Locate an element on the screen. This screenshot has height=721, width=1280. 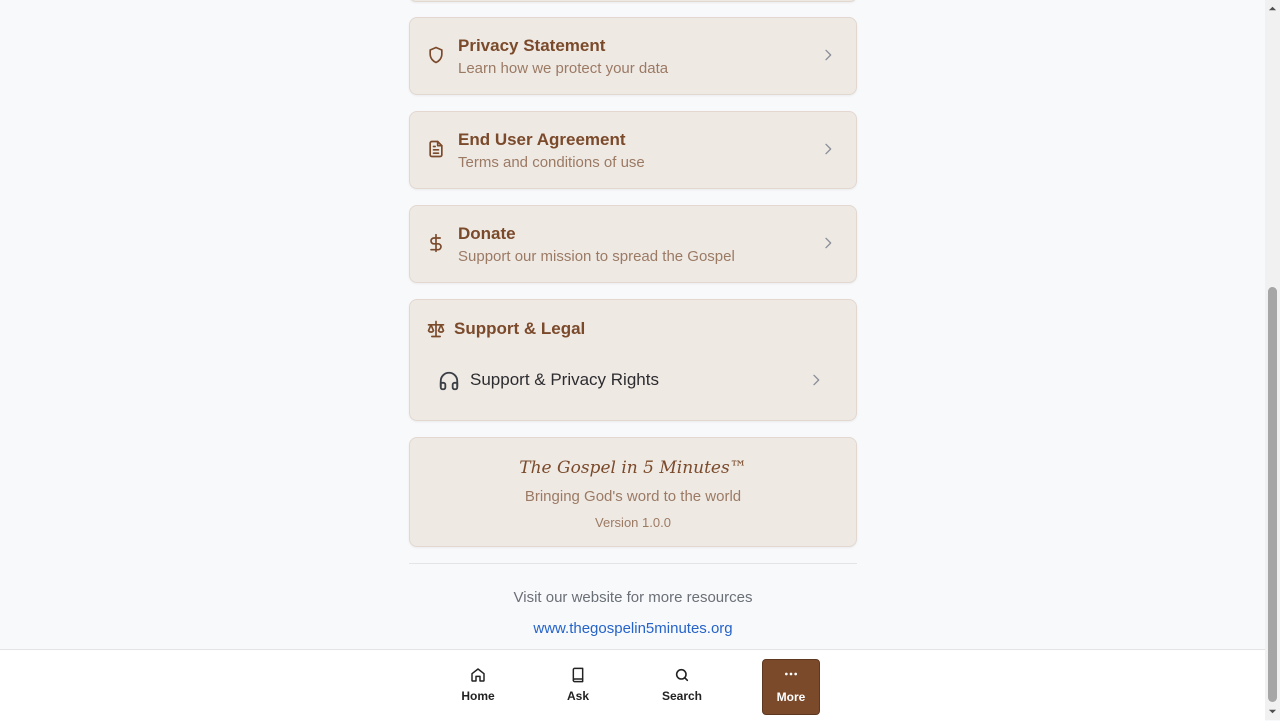
tab-home: Home is located at coordinates (478, 686).